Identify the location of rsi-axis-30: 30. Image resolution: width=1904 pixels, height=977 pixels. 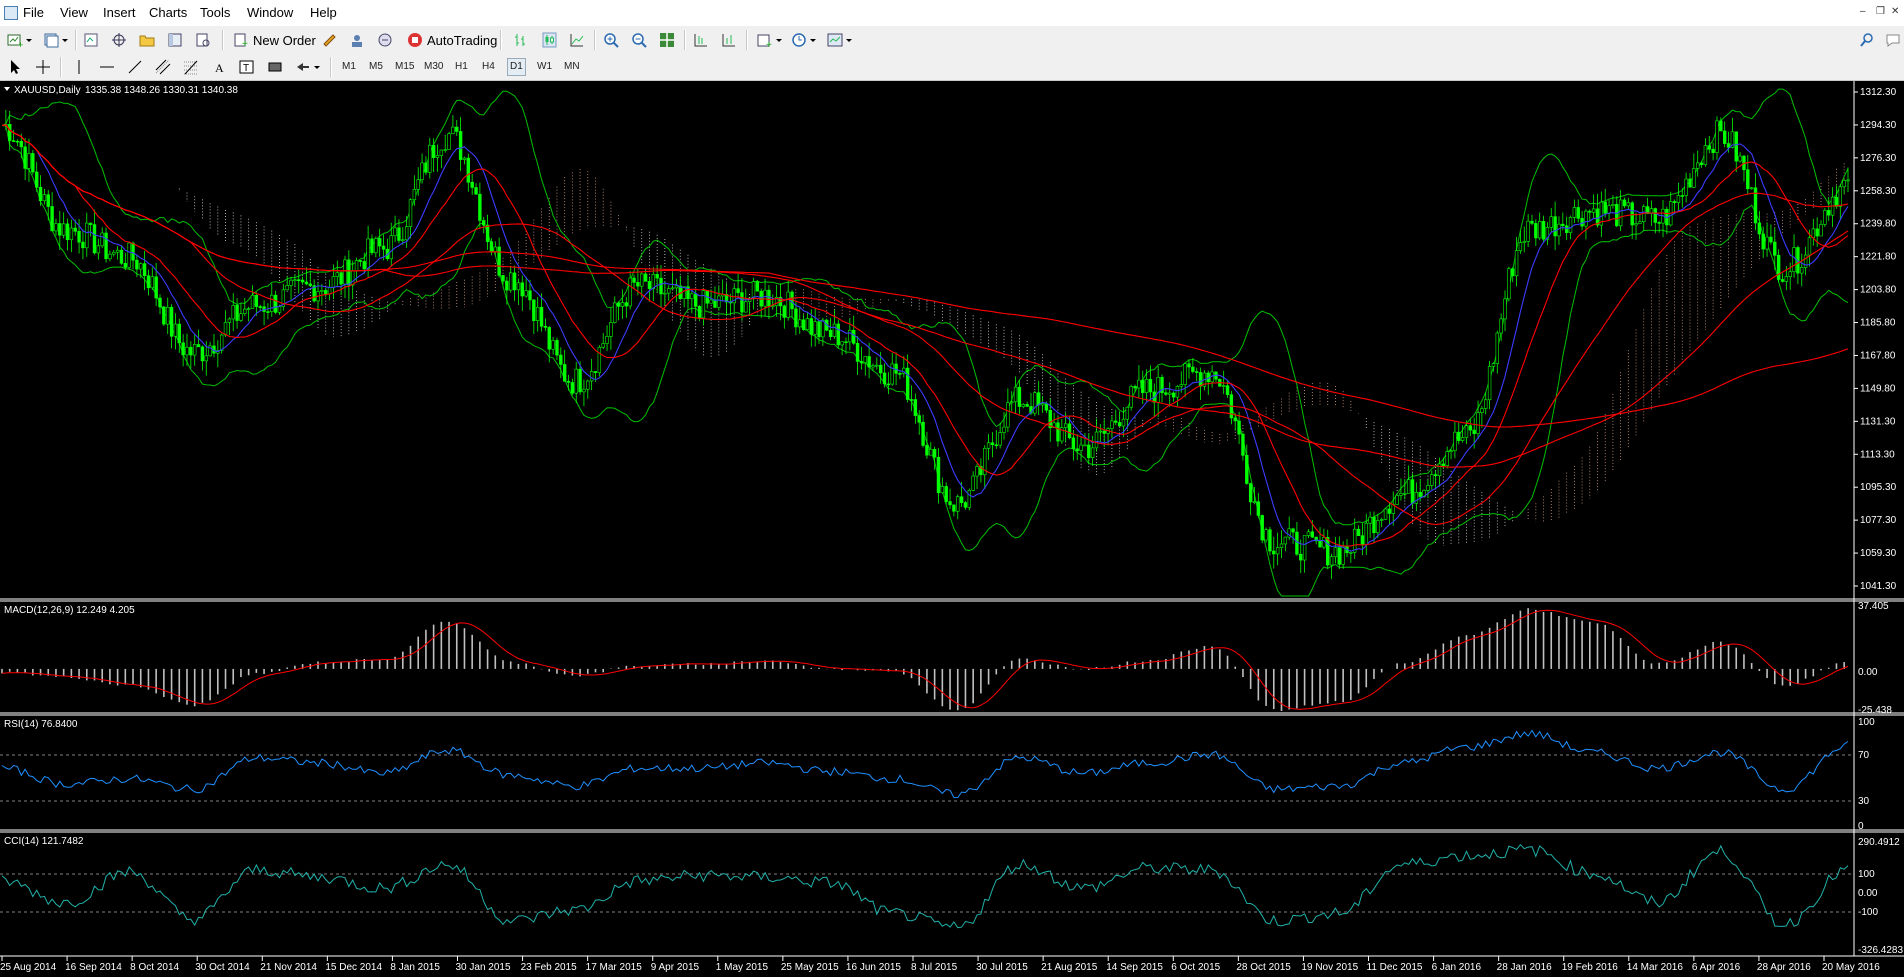
(1864, 801).